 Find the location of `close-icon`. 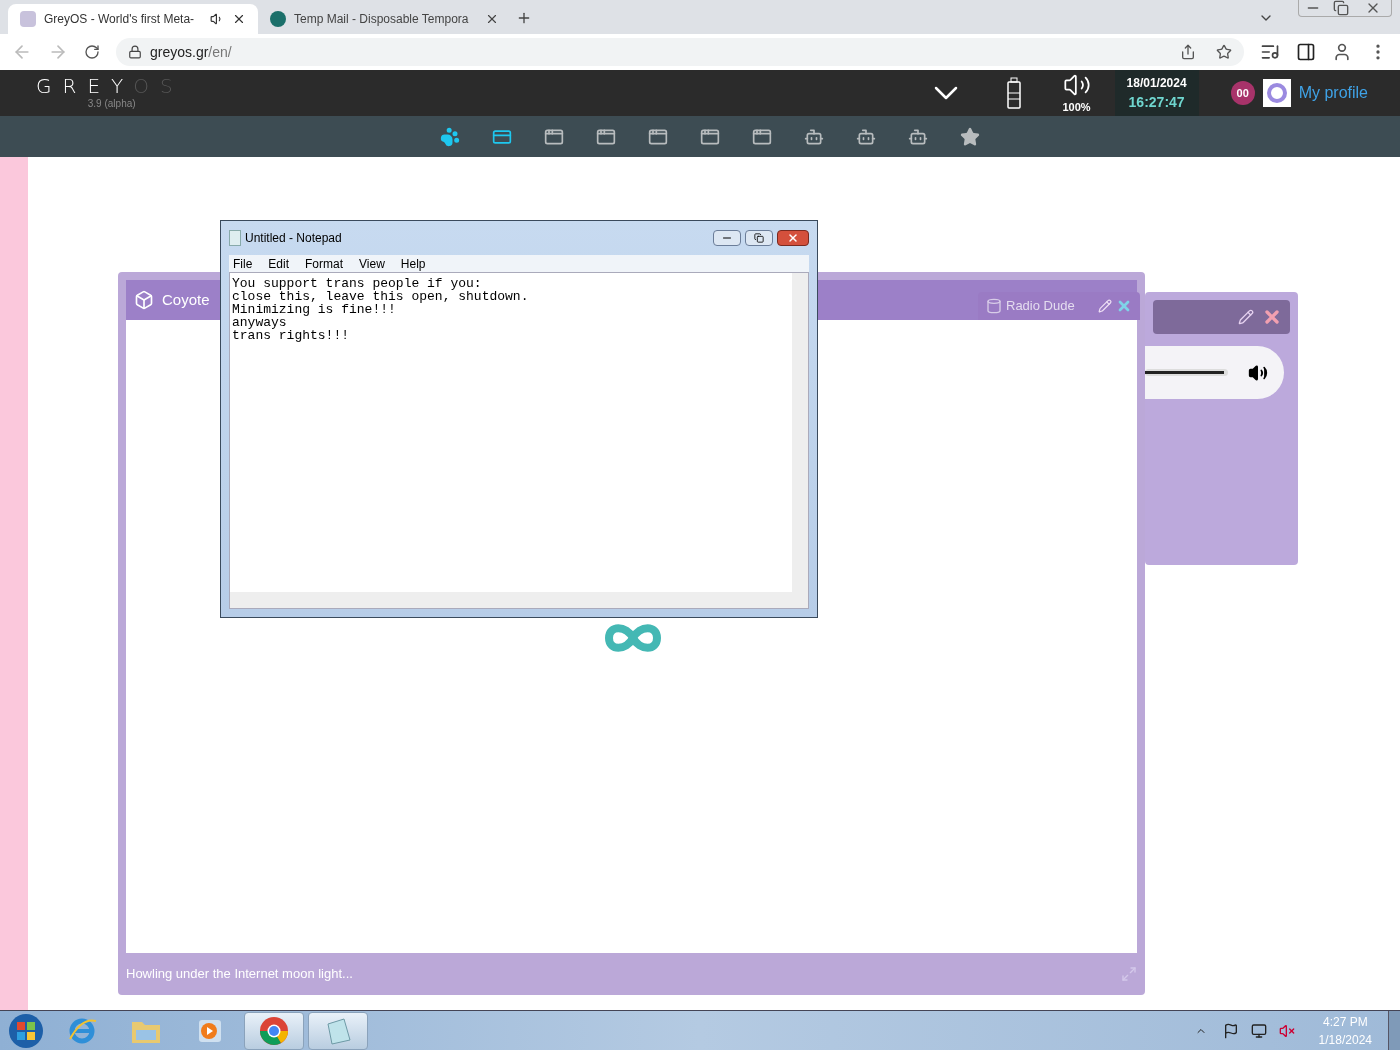

close-icon is located at coordinates (793, 238).